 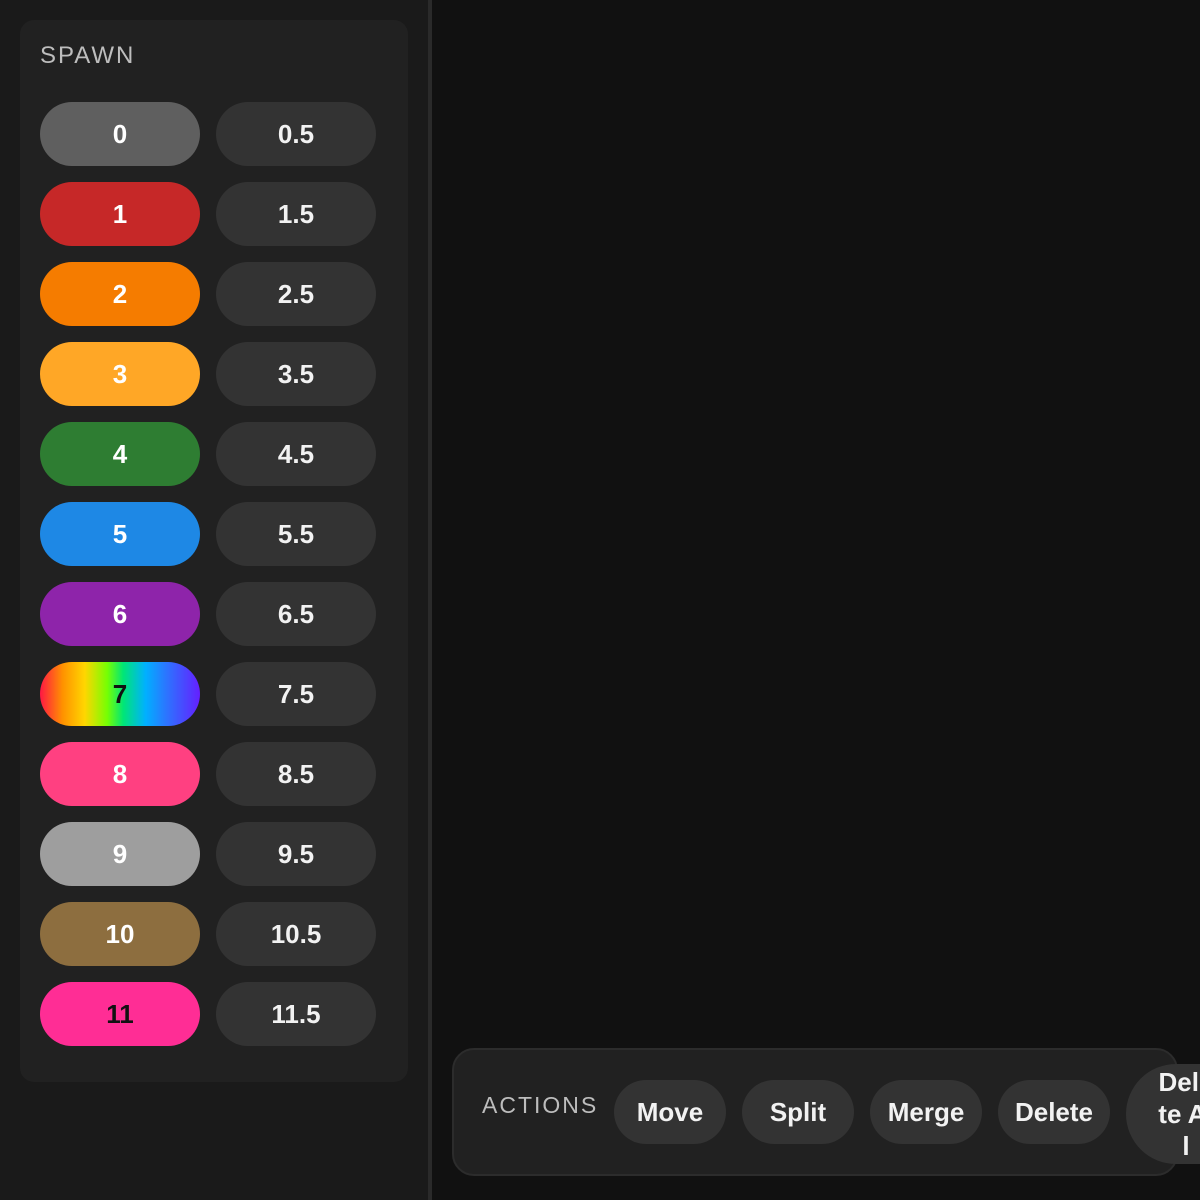 I want to click on spawn-button-3-5: 3.5, so click(x=296, y=374).